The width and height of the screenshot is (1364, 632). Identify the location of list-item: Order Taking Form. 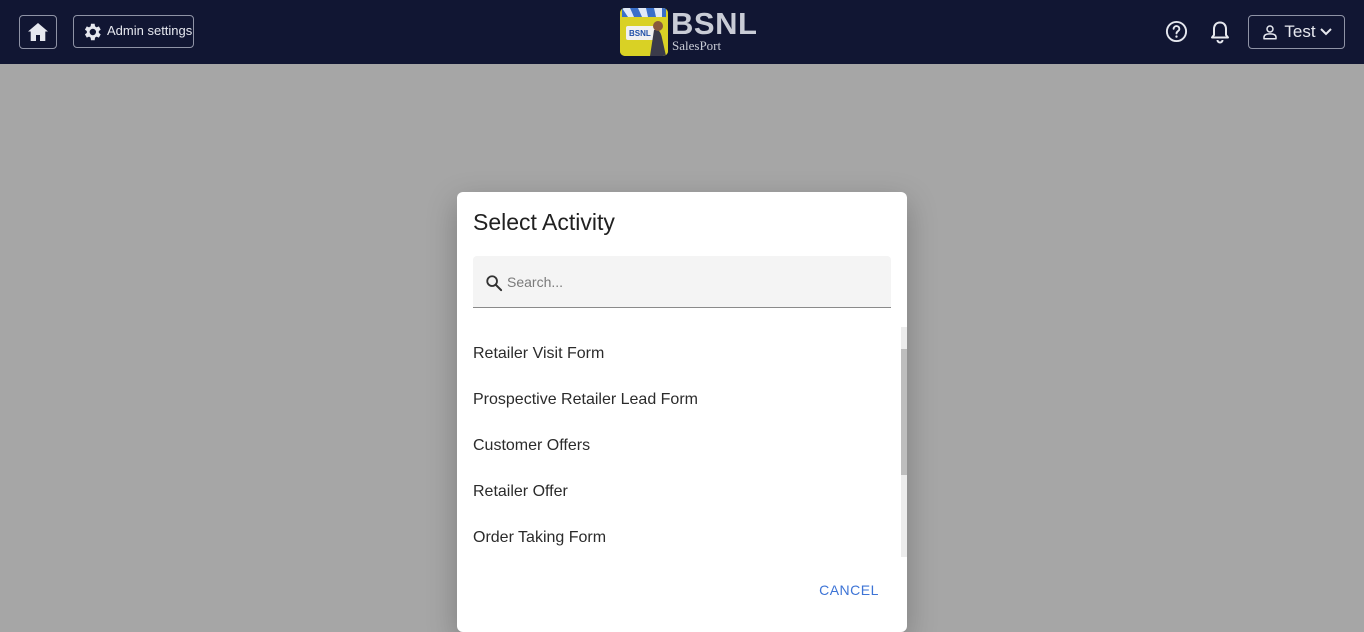
(683, 538).